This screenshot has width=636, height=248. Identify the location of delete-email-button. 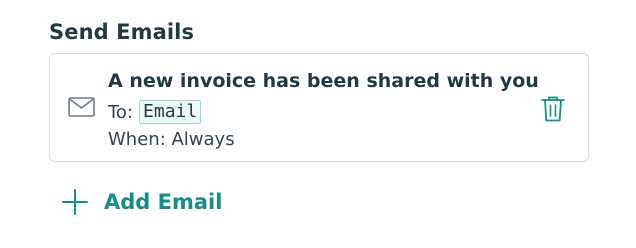
(553, 109).